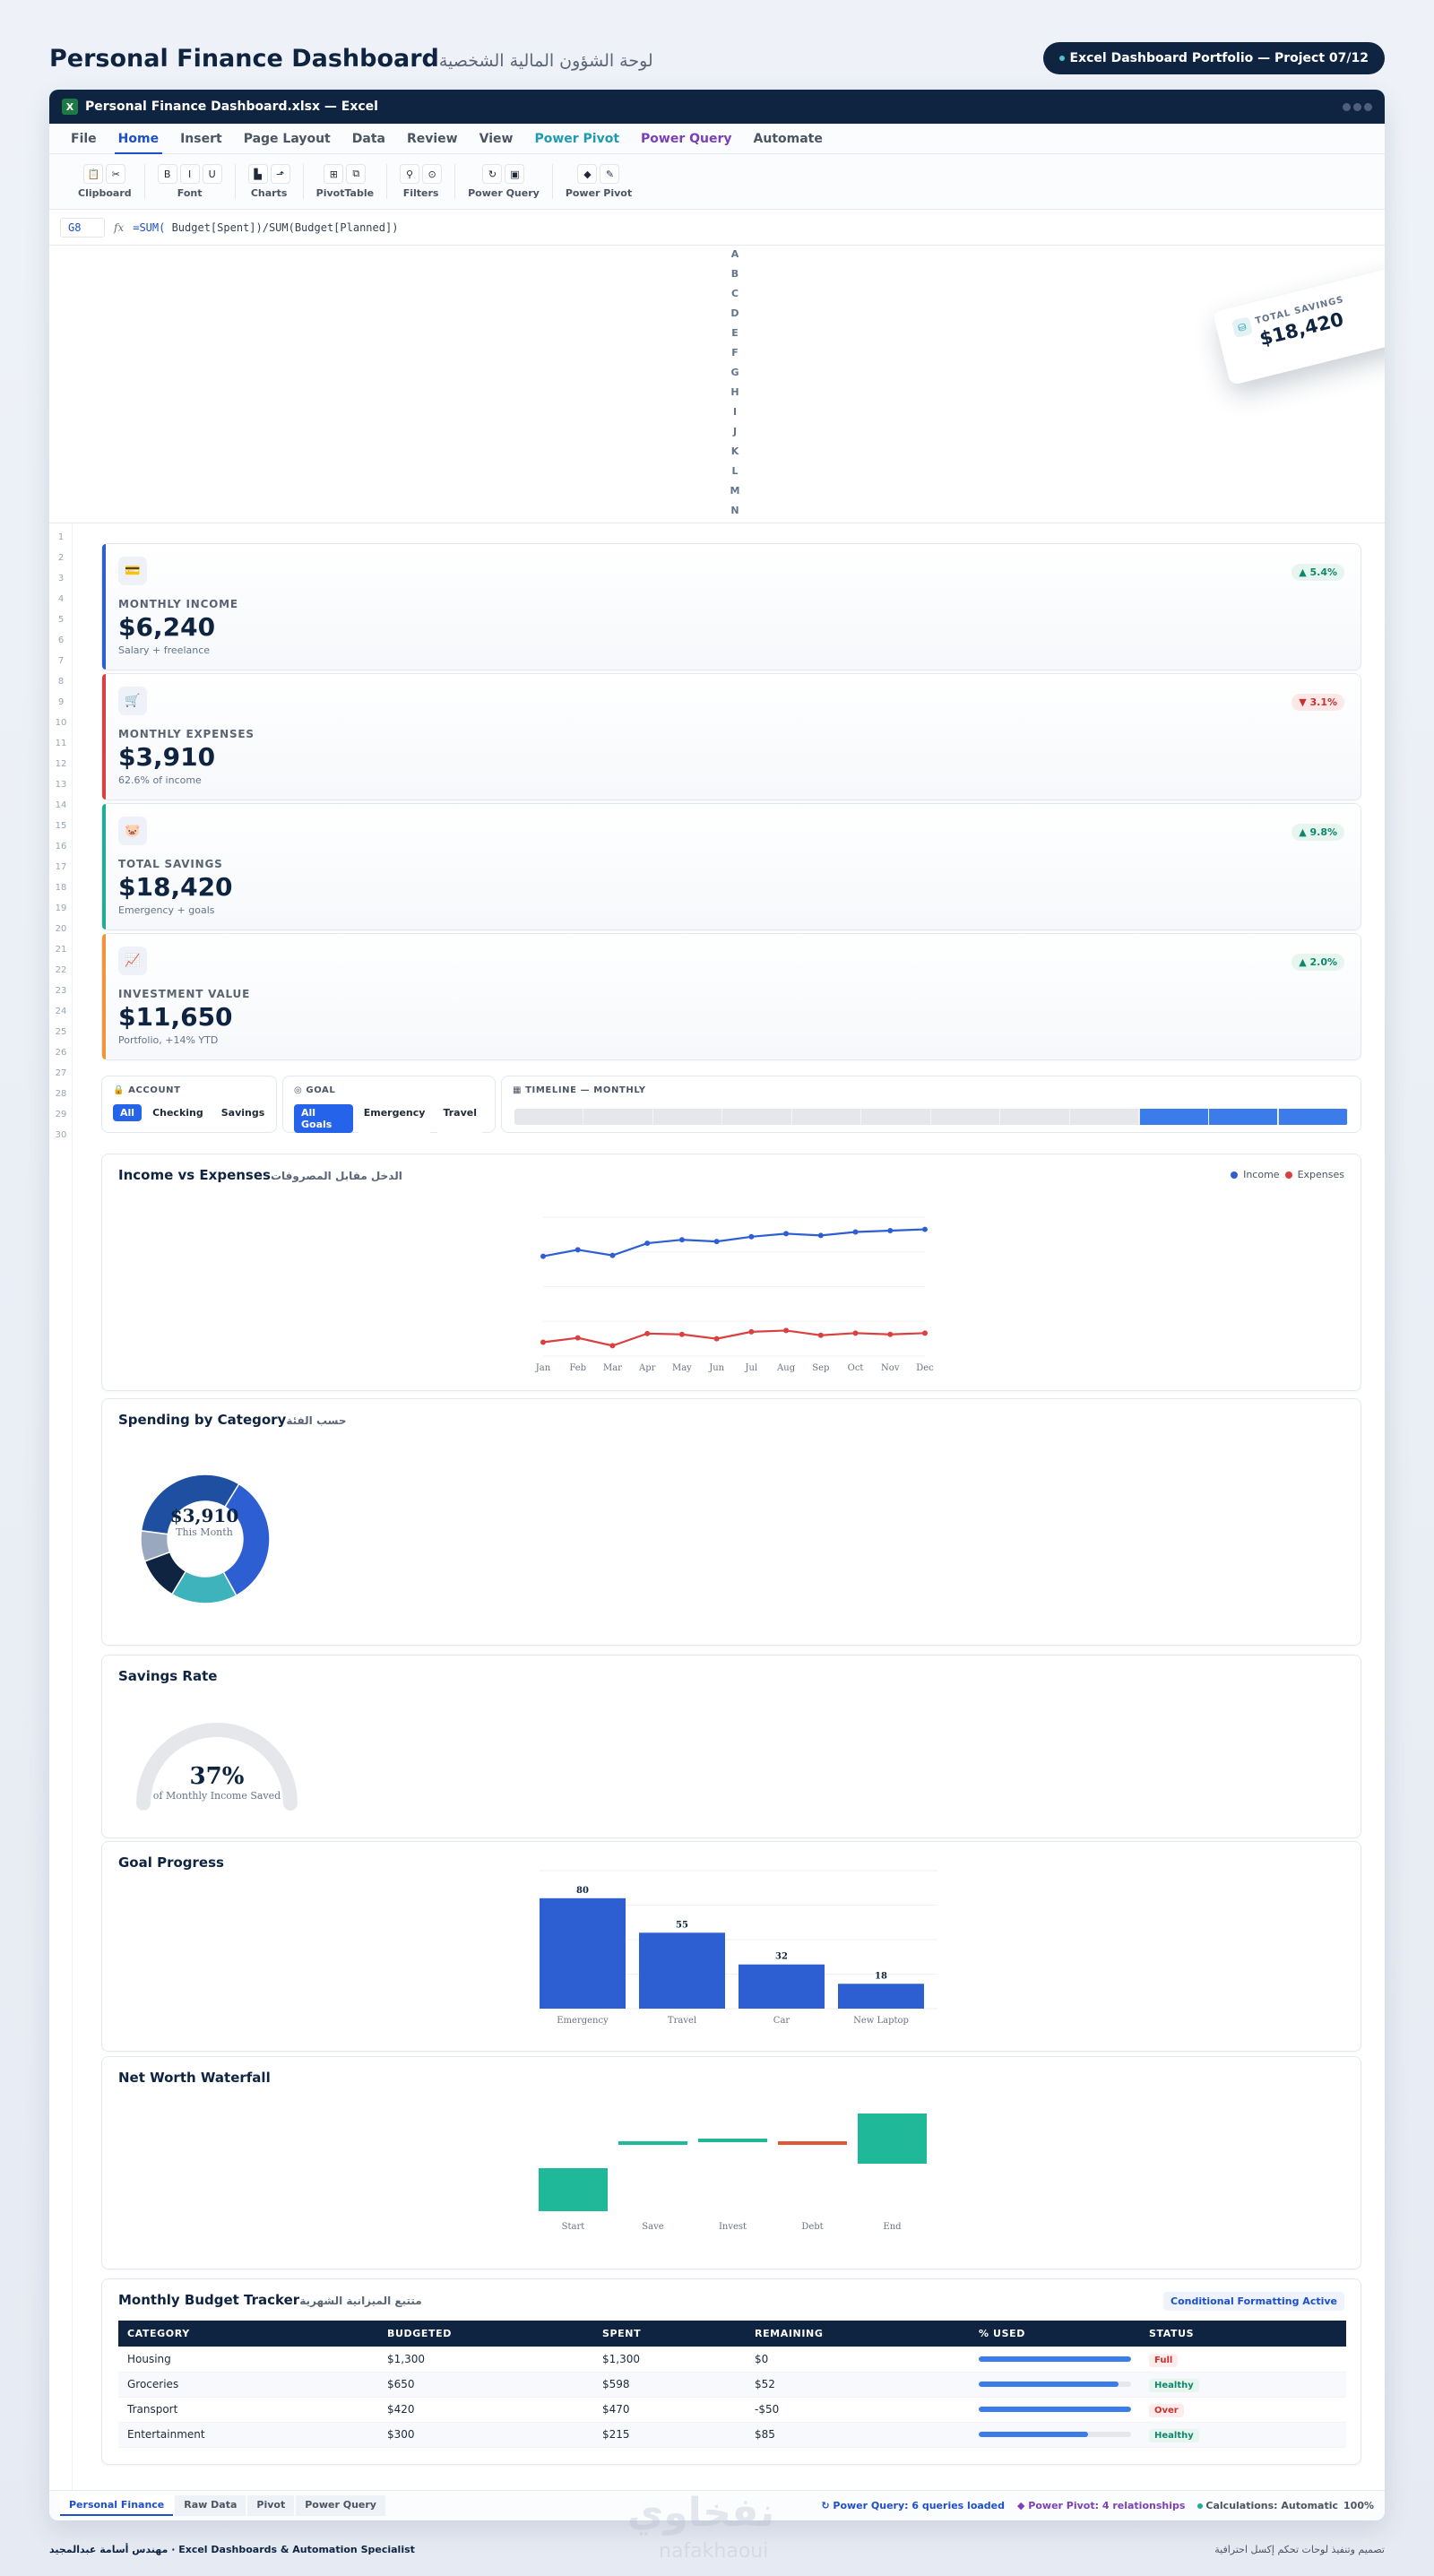 This screenshot has height=2576, width=1434. I want to click on column-header: G, so click(735, 376).